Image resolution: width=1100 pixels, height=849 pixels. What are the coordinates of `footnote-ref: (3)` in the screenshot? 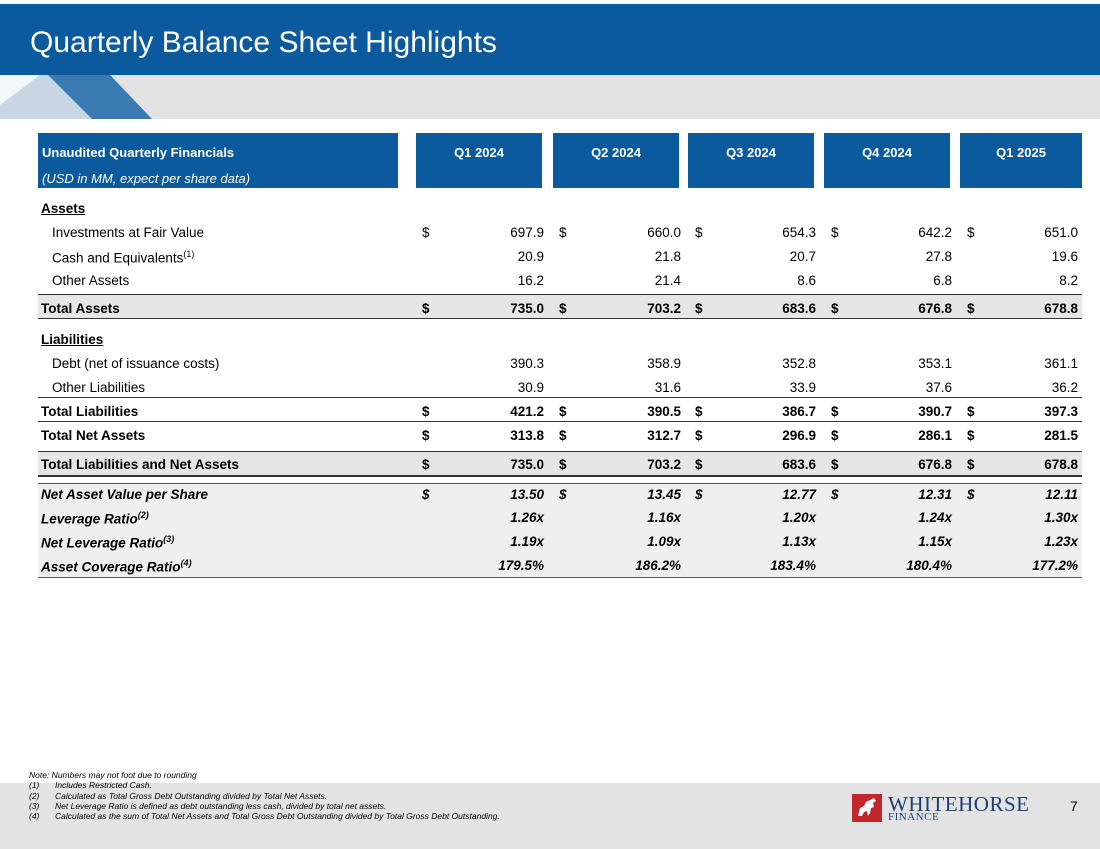 It's located at (169, 539).